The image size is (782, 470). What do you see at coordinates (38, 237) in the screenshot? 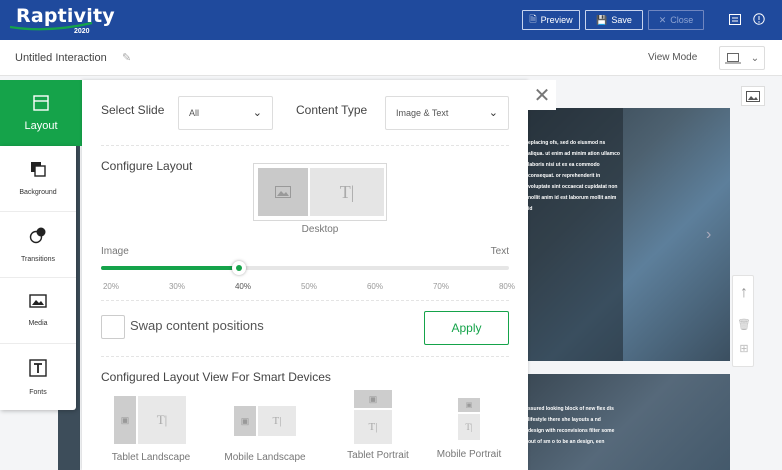
I see `transitions-icon` at bounding box center [38, 237].